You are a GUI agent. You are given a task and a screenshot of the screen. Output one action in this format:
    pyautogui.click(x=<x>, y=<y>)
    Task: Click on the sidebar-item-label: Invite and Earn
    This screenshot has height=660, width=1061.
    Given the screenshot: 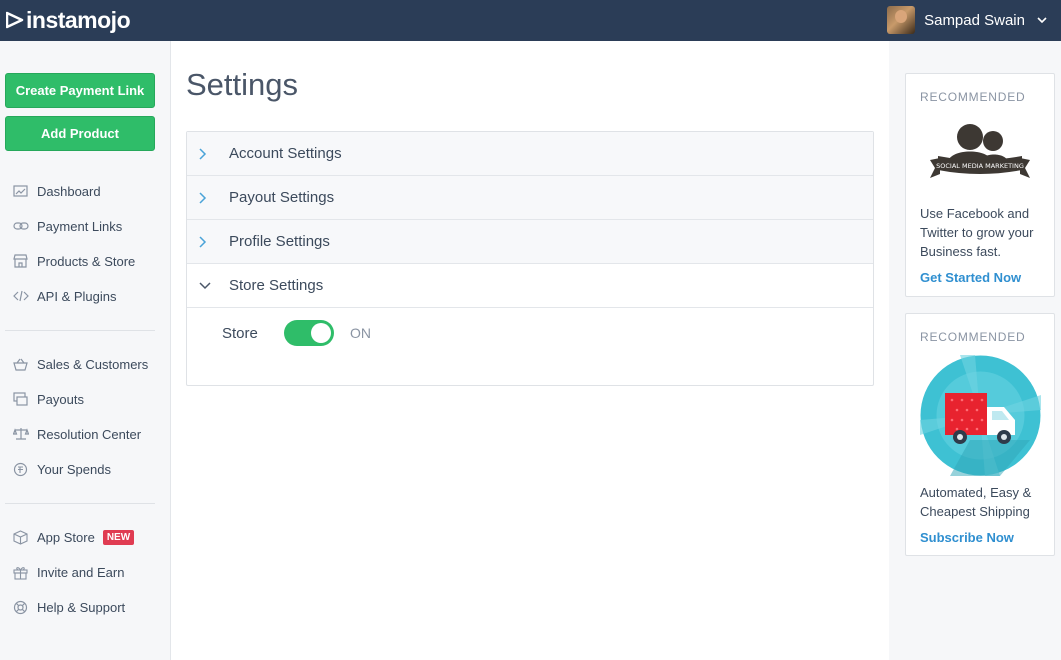 What is the action you would take?
    pyautogui.click(x=81, y=572)
    